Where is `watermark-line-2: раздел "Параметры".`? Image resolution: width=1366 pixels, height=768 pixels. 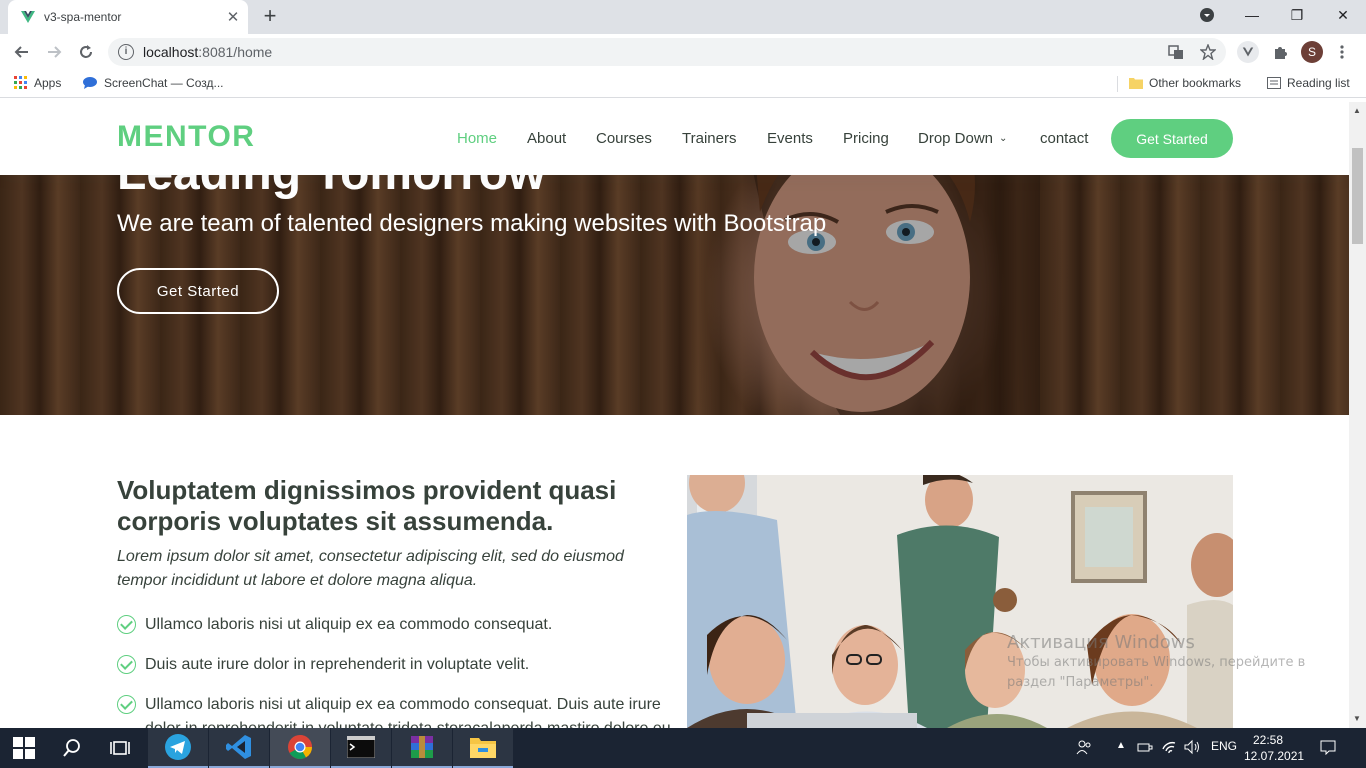
watermark-line-2: раздел "Параметры". is located at coordinates (1080, 682).